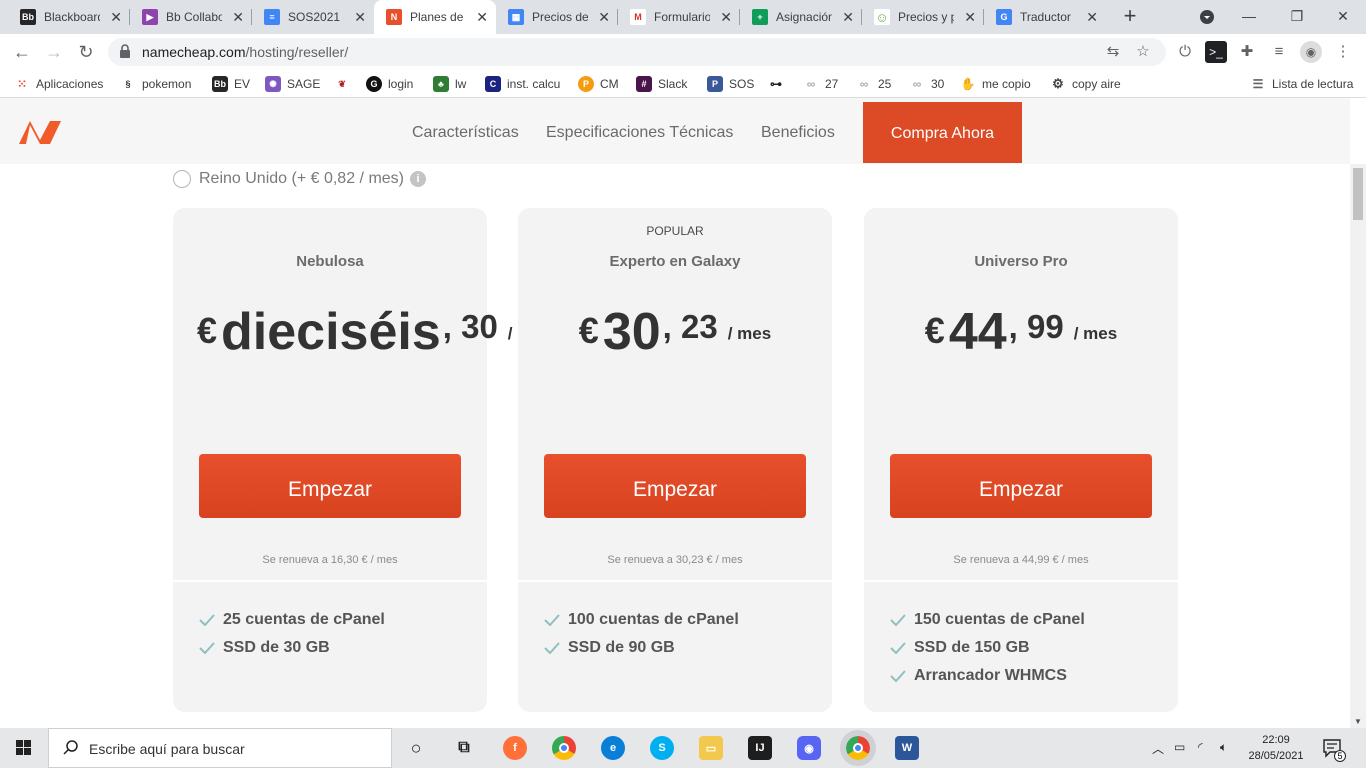 This screenshot has width=1366, height=768. Describe the element at coordinates (1158, 748) in the screenshot. I see `show-hidden-icons-chevron-icon: ︿` at that location.